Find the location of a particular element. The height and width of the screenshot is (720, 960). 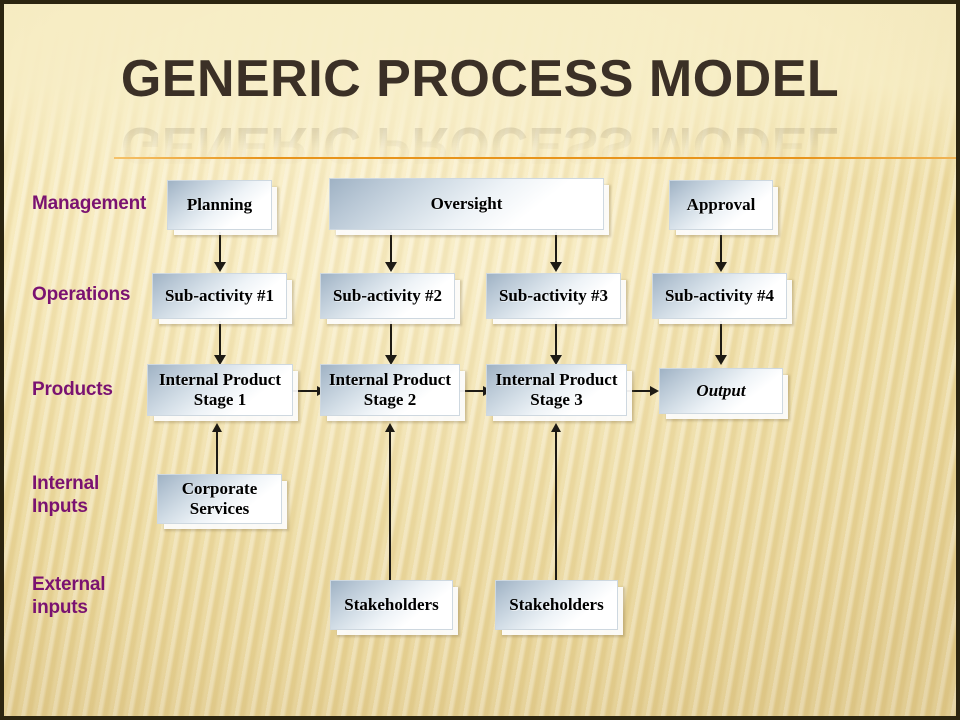

connector-stakeholders2-to-product3-arrow is located at coordinates (556, 427).